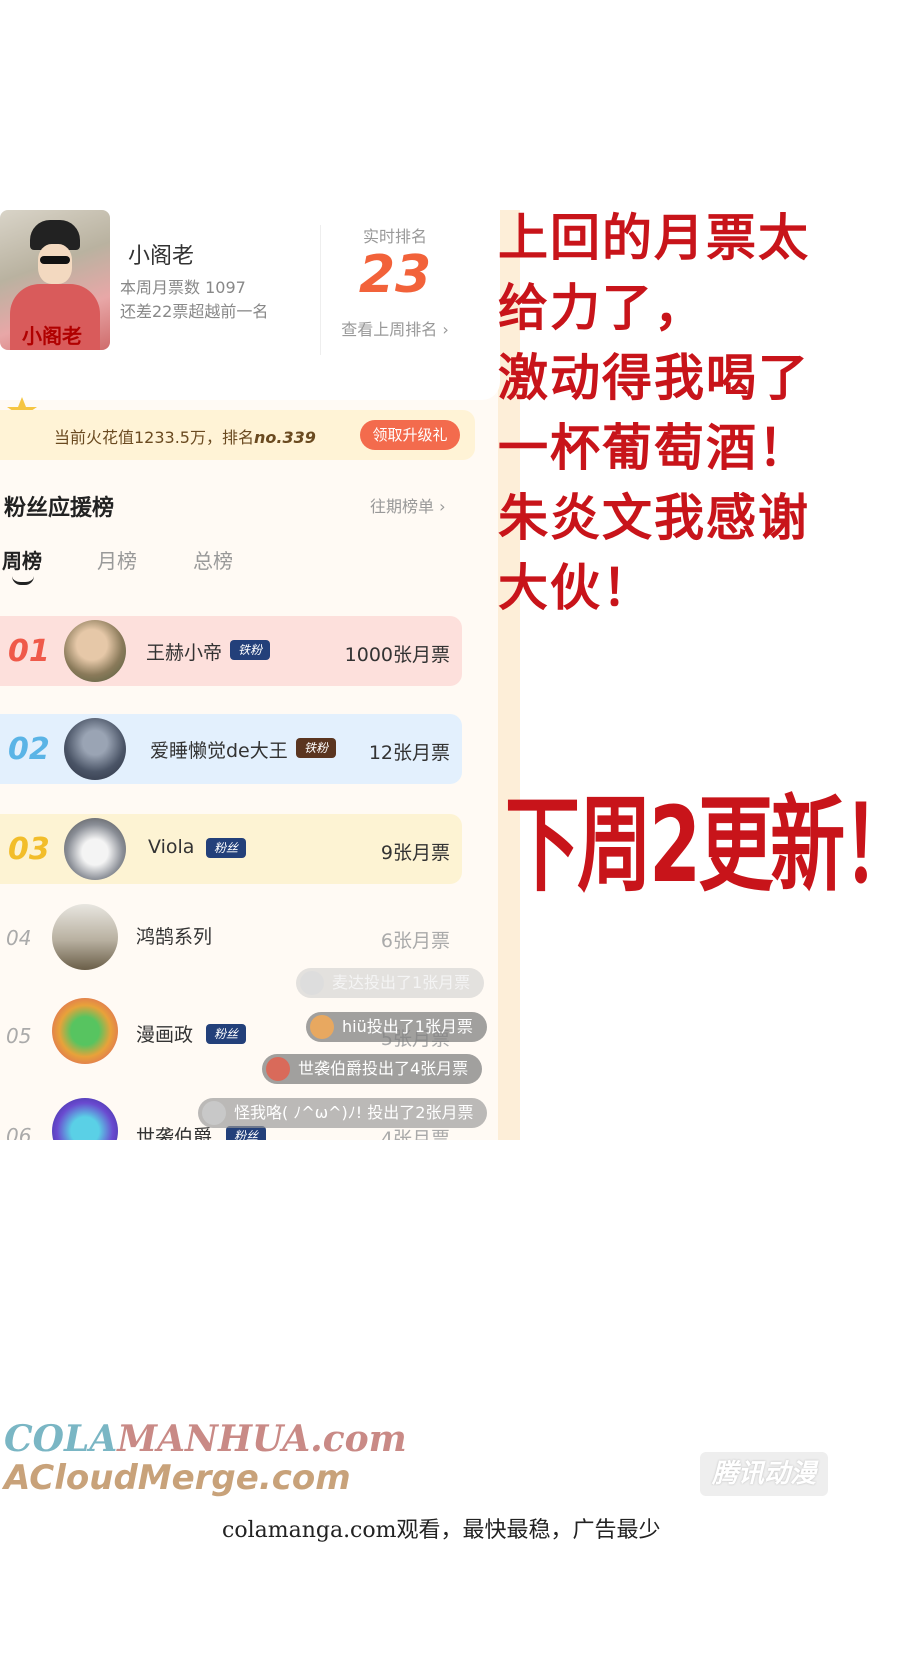 This screenshot has width=900, height=1674. What do you see at coordinates (59, 508) in the screenshot?
I see `fans-ranking-title: 粉丝应援榜` at bounding box center [59, 508].